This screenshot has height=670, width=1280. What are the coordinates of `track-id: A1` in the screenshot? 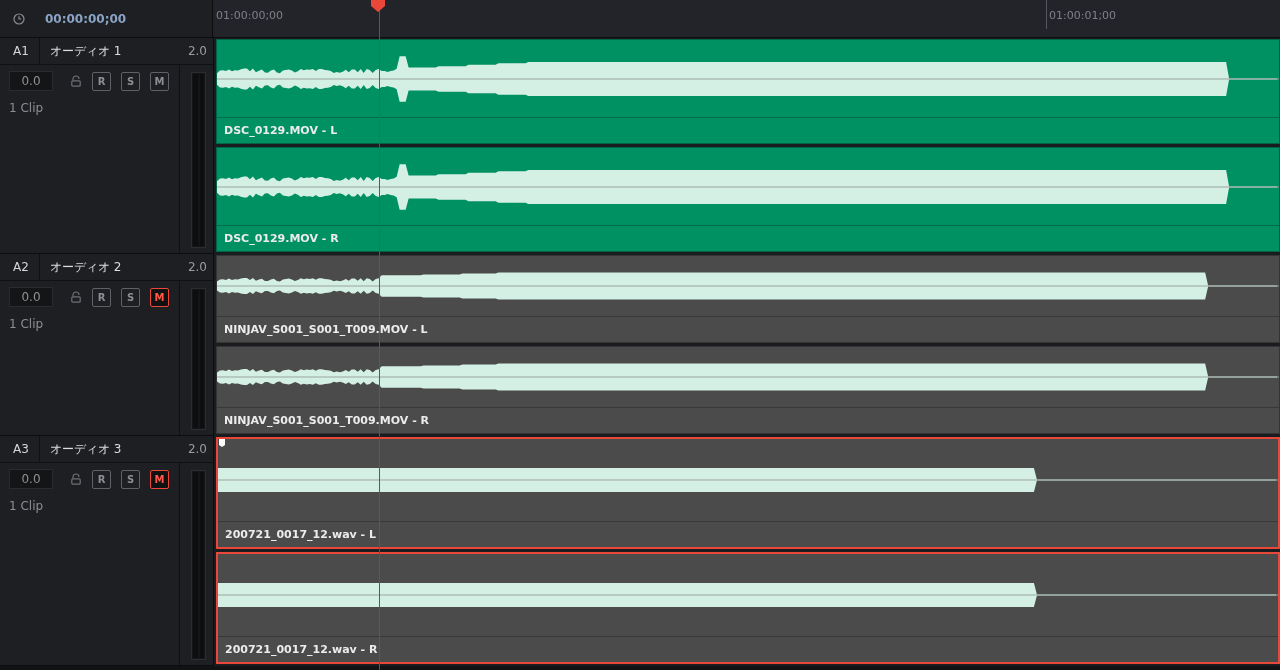 It's located at (20, 51).